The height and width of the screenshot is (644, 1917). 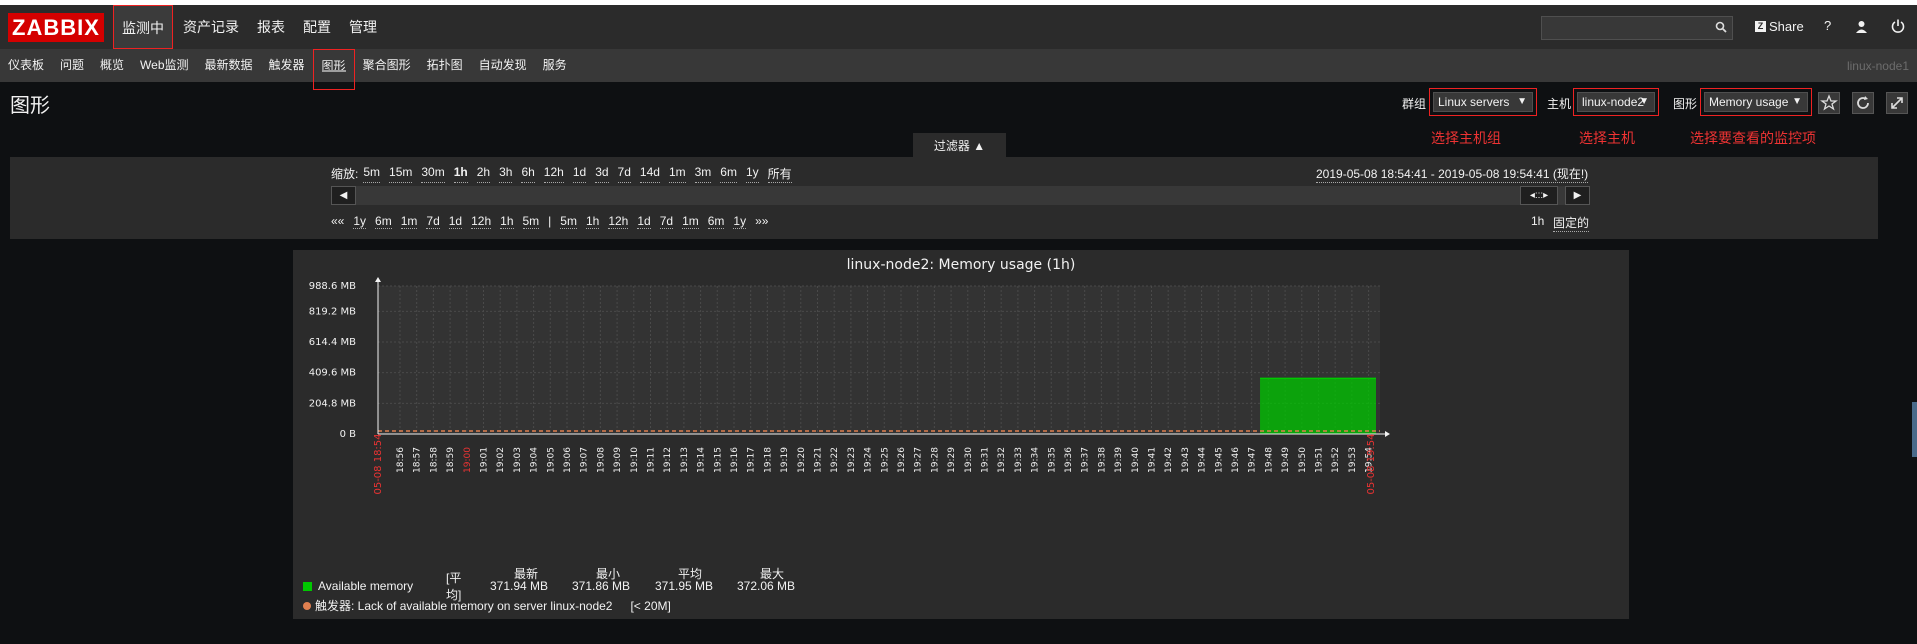 I want to click on x-tick-label: 19:30, so click(x=969, y=460).